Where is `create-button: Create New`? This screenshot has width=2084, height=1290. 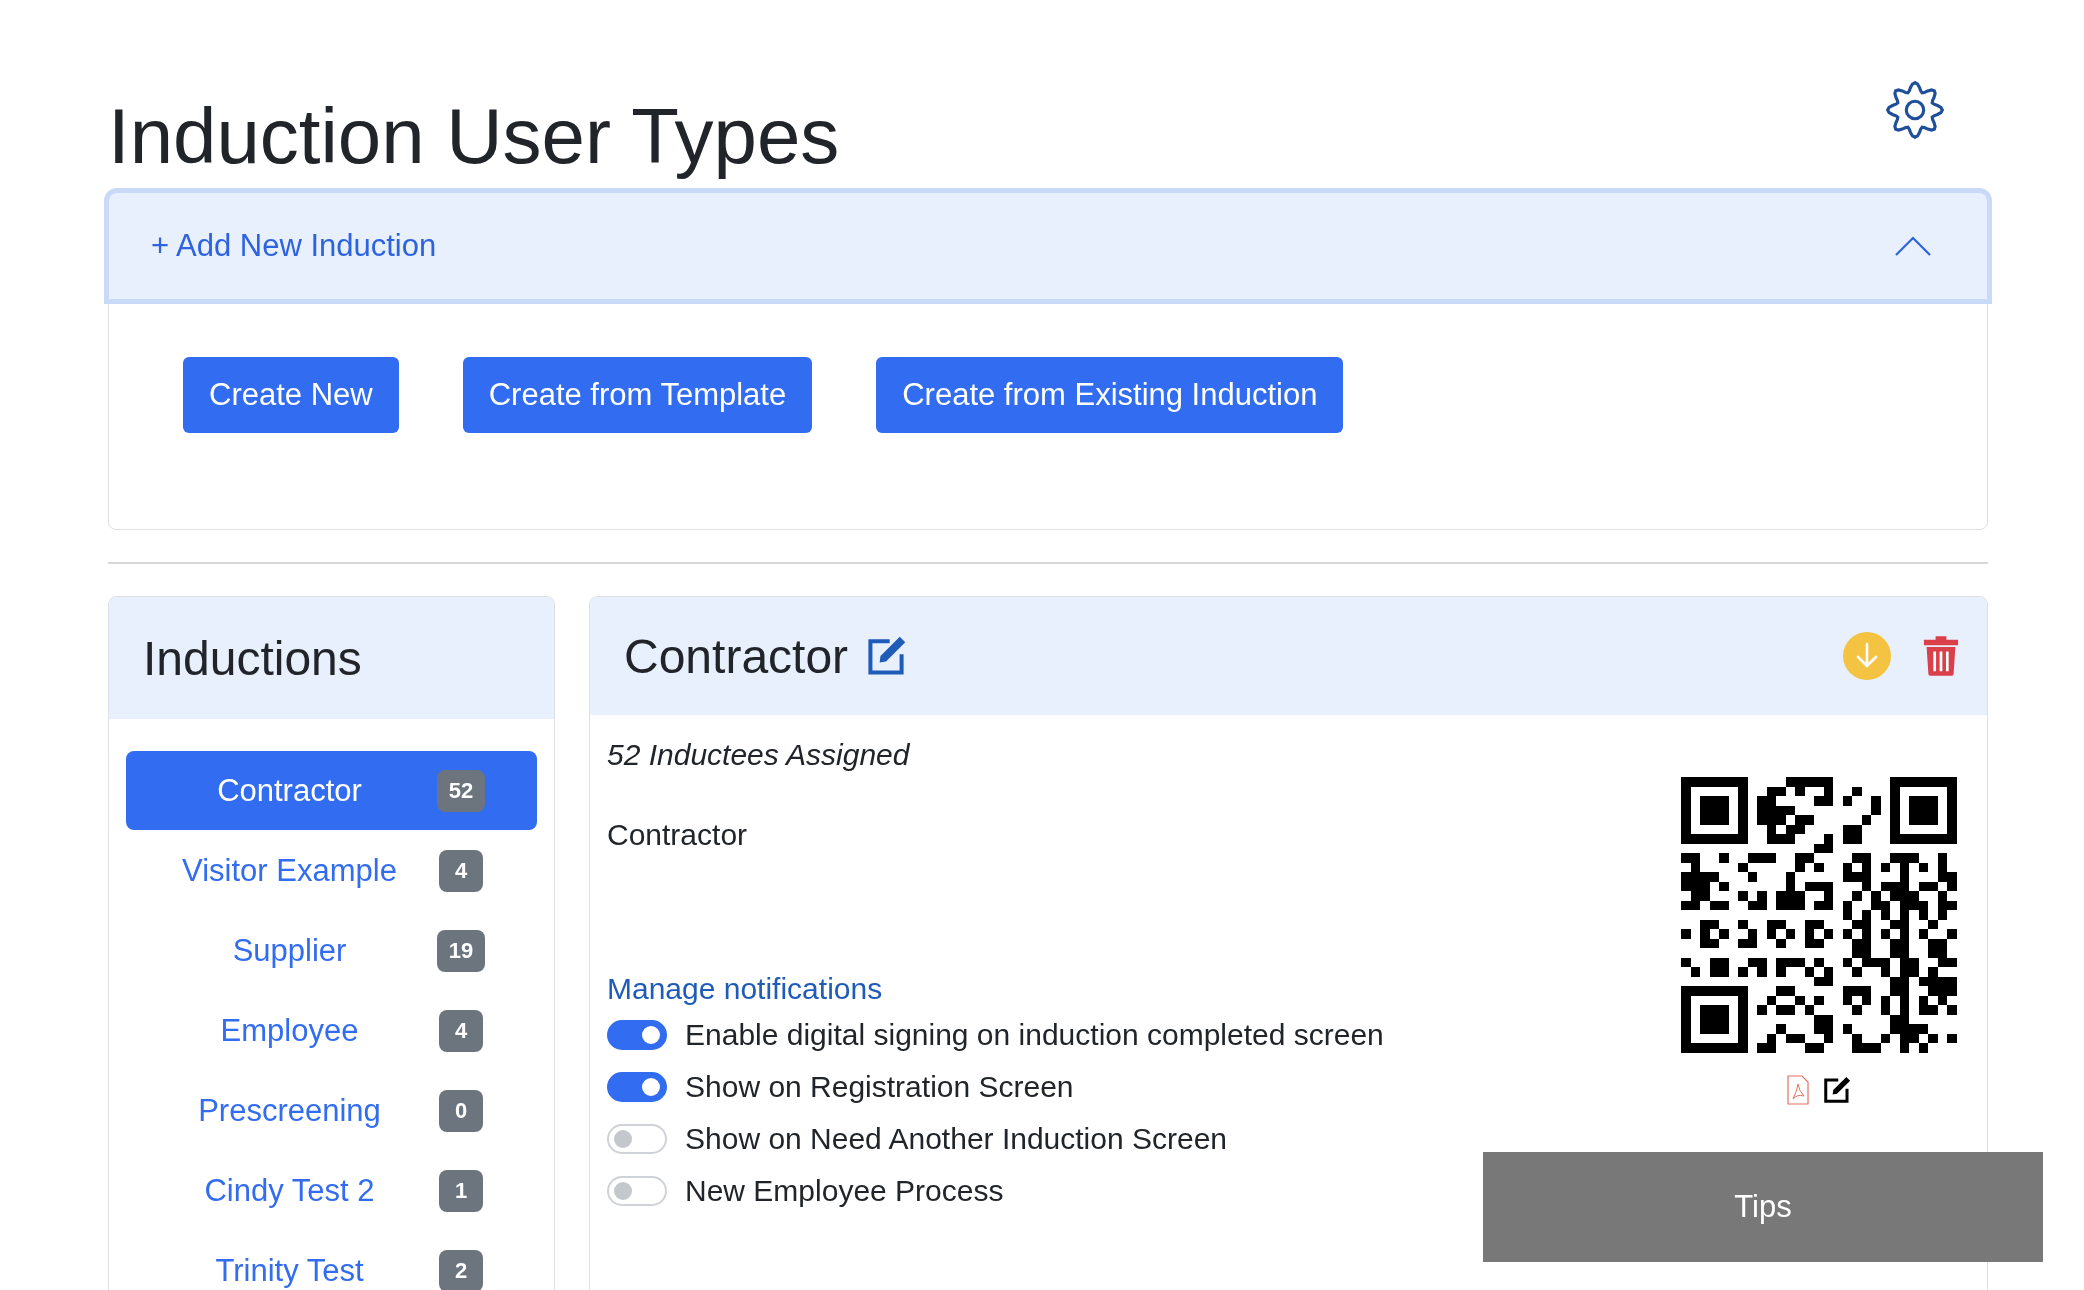
create-button: Create New is located at coordinates (291, 395).